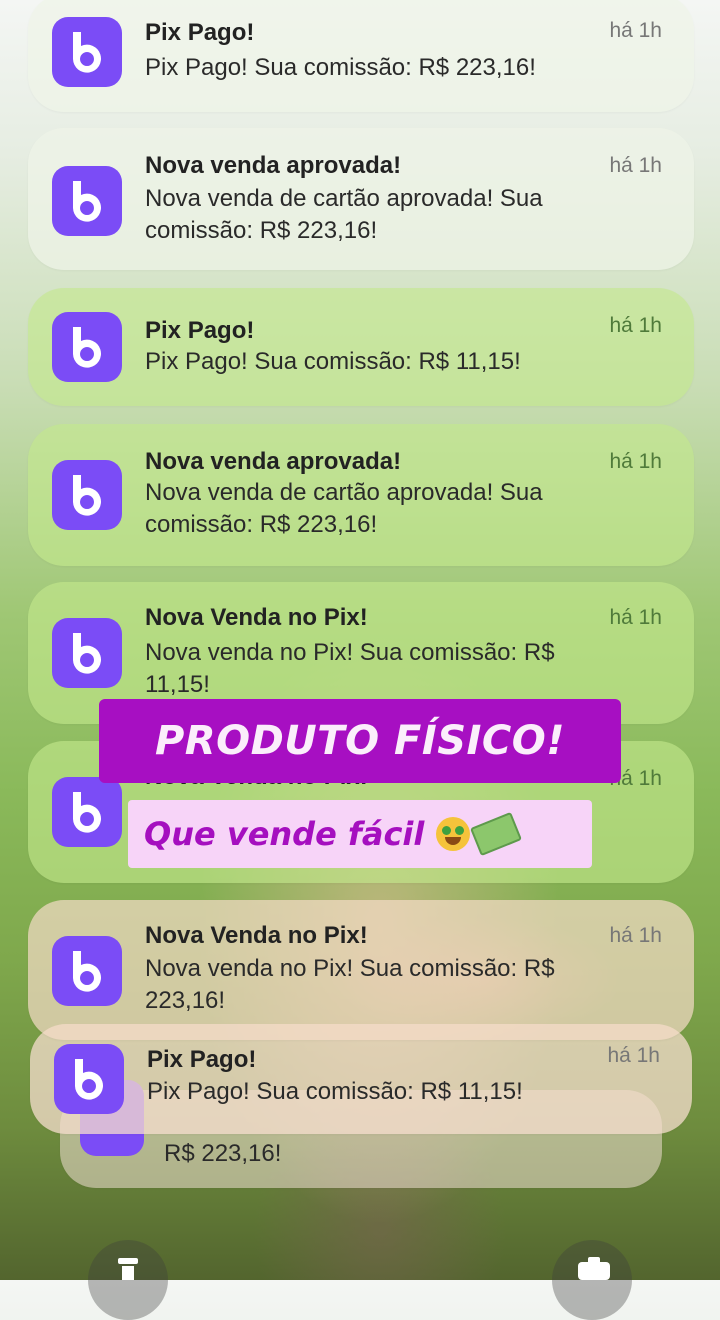  I want to click on camera-icon, so click(594, 1268).